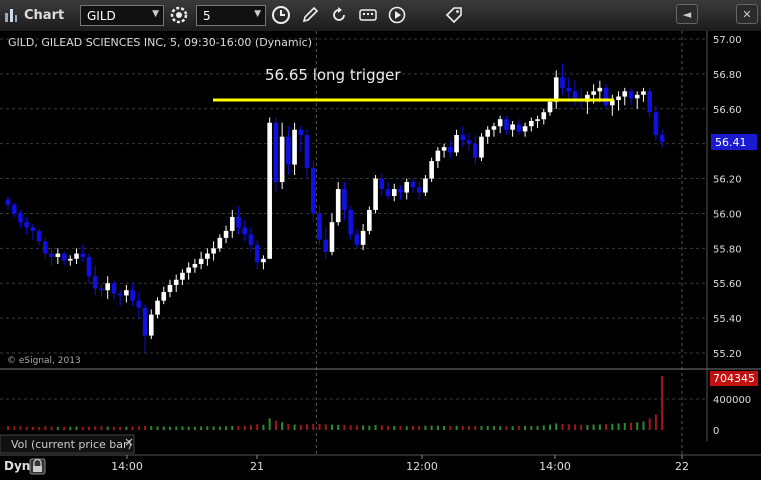 The width and height of the screenshot is (761, 480). Describe the element at coordinates (127, 466) in the screenshot. I see `x-tick-0: 14:00` at that location.